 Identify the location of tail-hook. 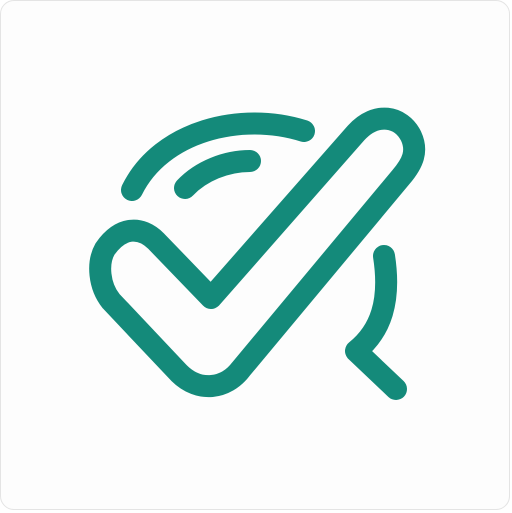
(376, 322).